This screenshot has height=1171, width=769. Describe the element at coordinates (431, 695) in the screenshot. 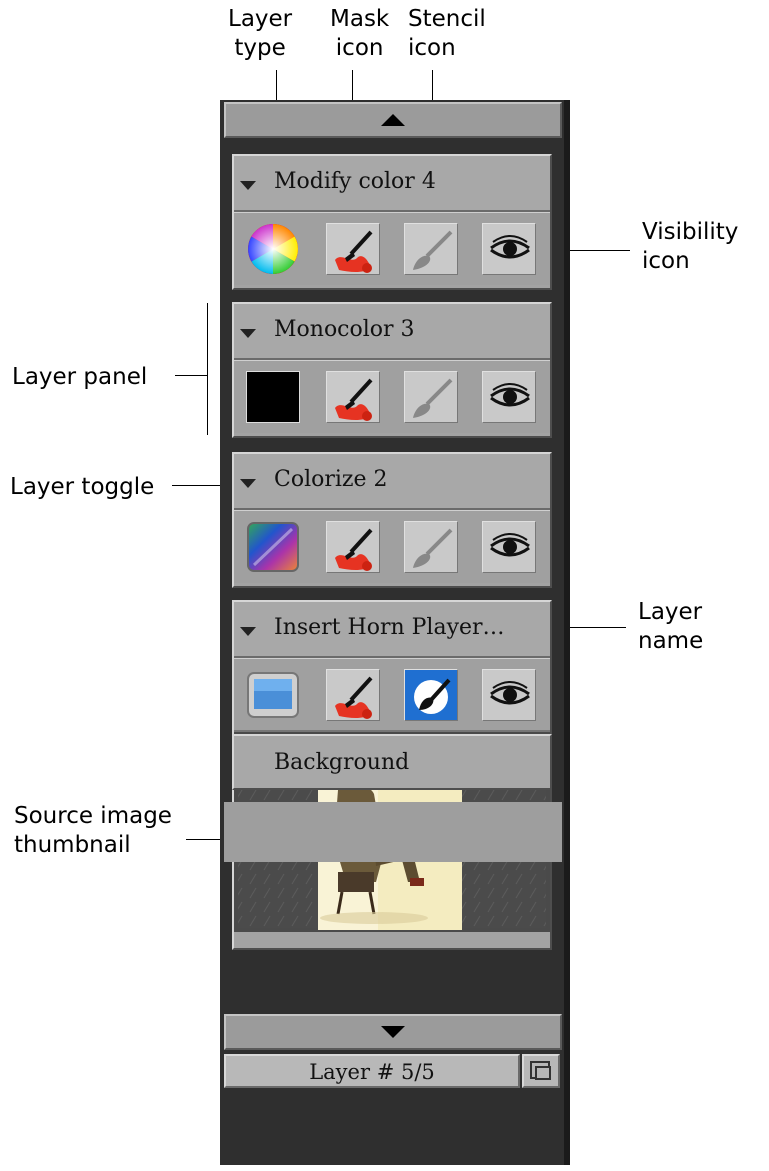

I see `stencil-active-icon` at that location.